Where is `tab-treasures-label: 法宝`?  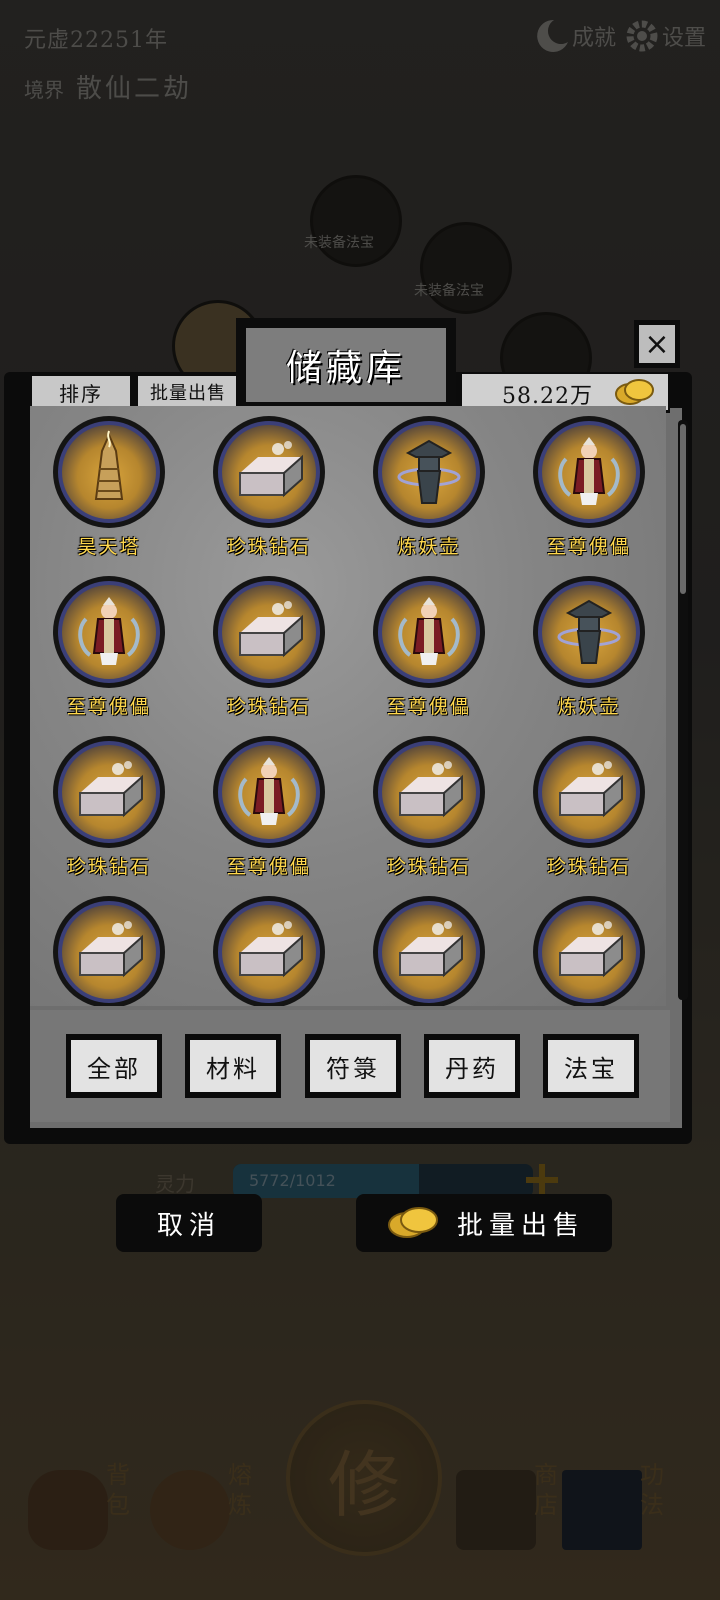 tab-treasures-label: 法宝 is located at coordinates (591, 1066).